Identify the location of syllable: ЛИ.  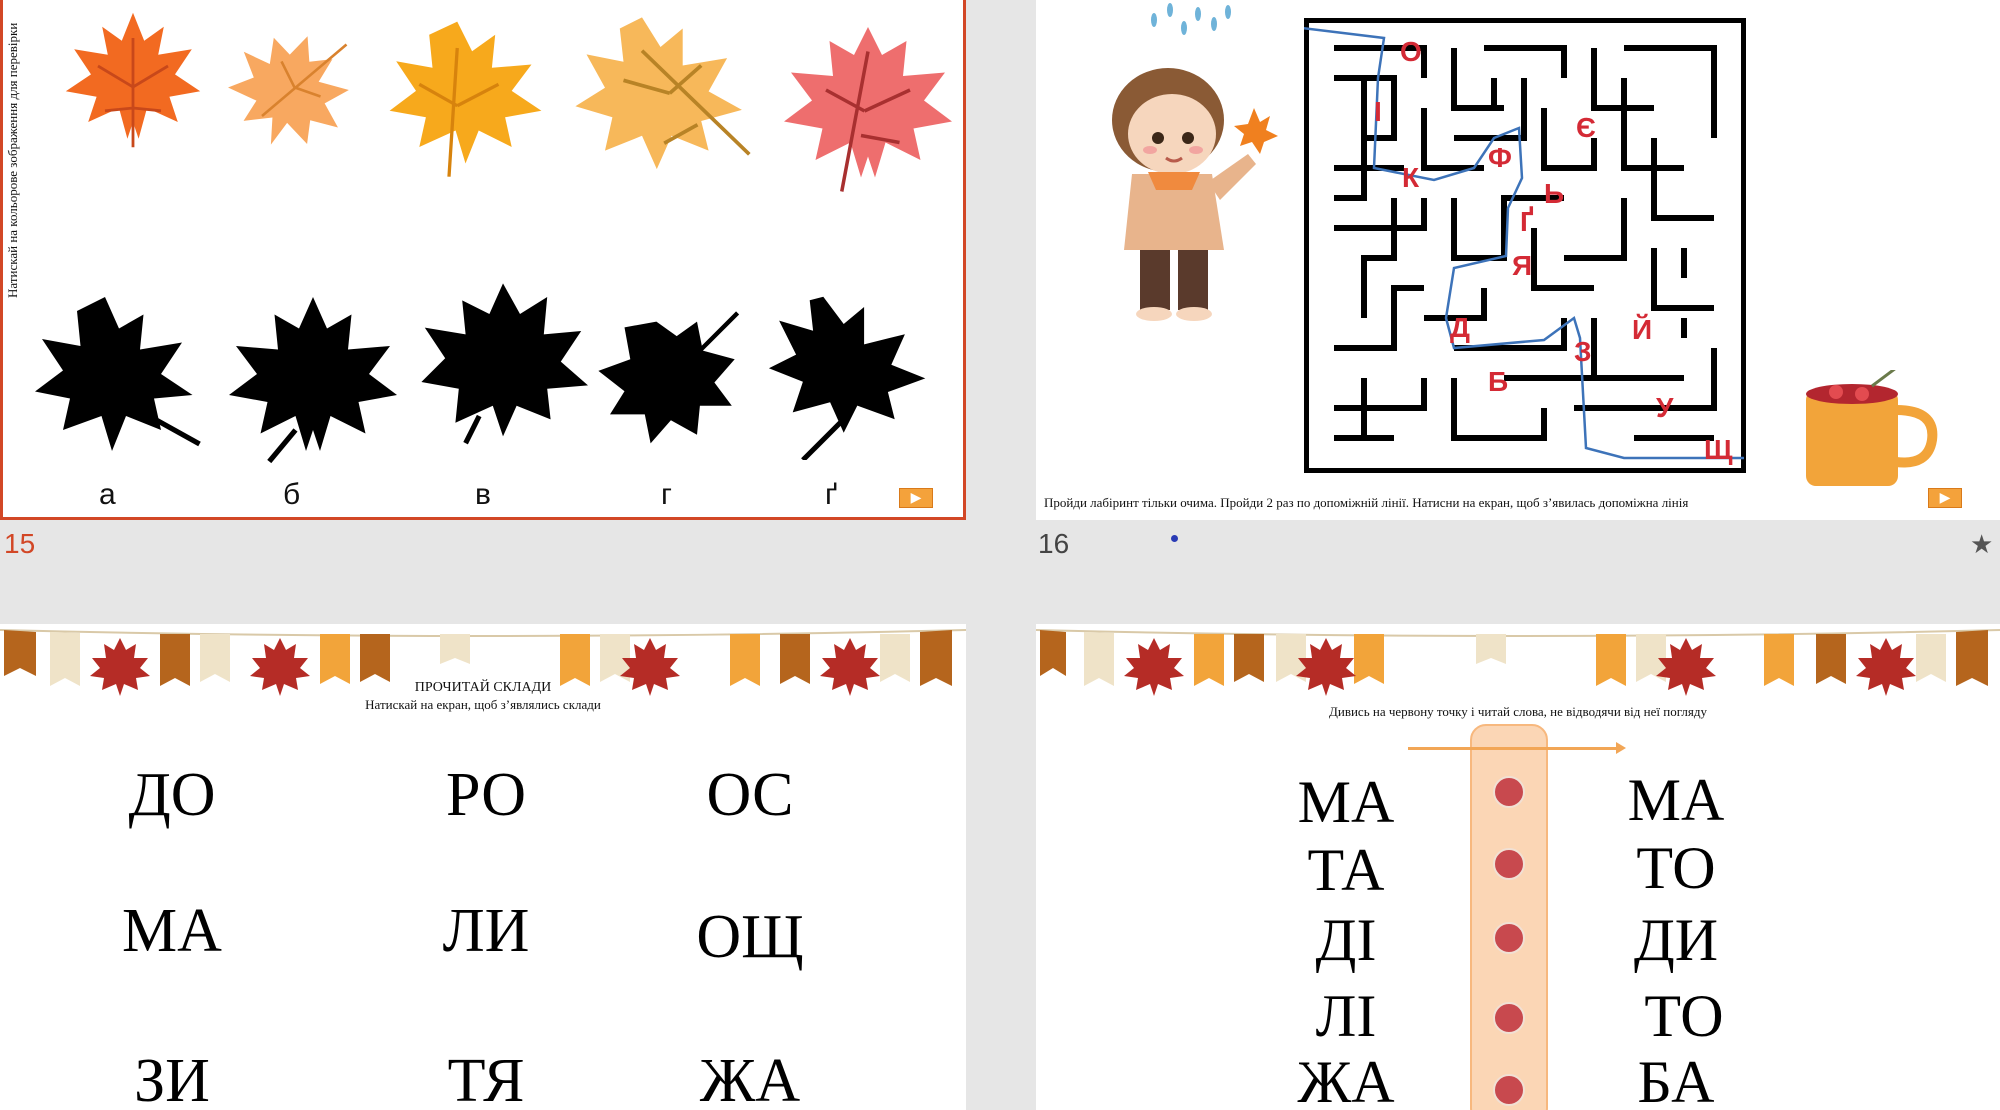
(486, 931).